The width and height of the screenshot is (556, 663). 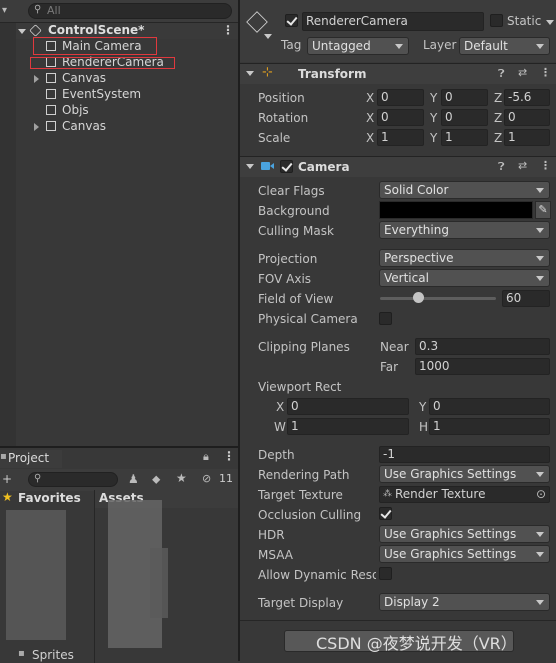 What do you see at coordinates (286, 166) in the screenshot?
I see `camera-enabled-checkbox` at bounding box center [286, 166].